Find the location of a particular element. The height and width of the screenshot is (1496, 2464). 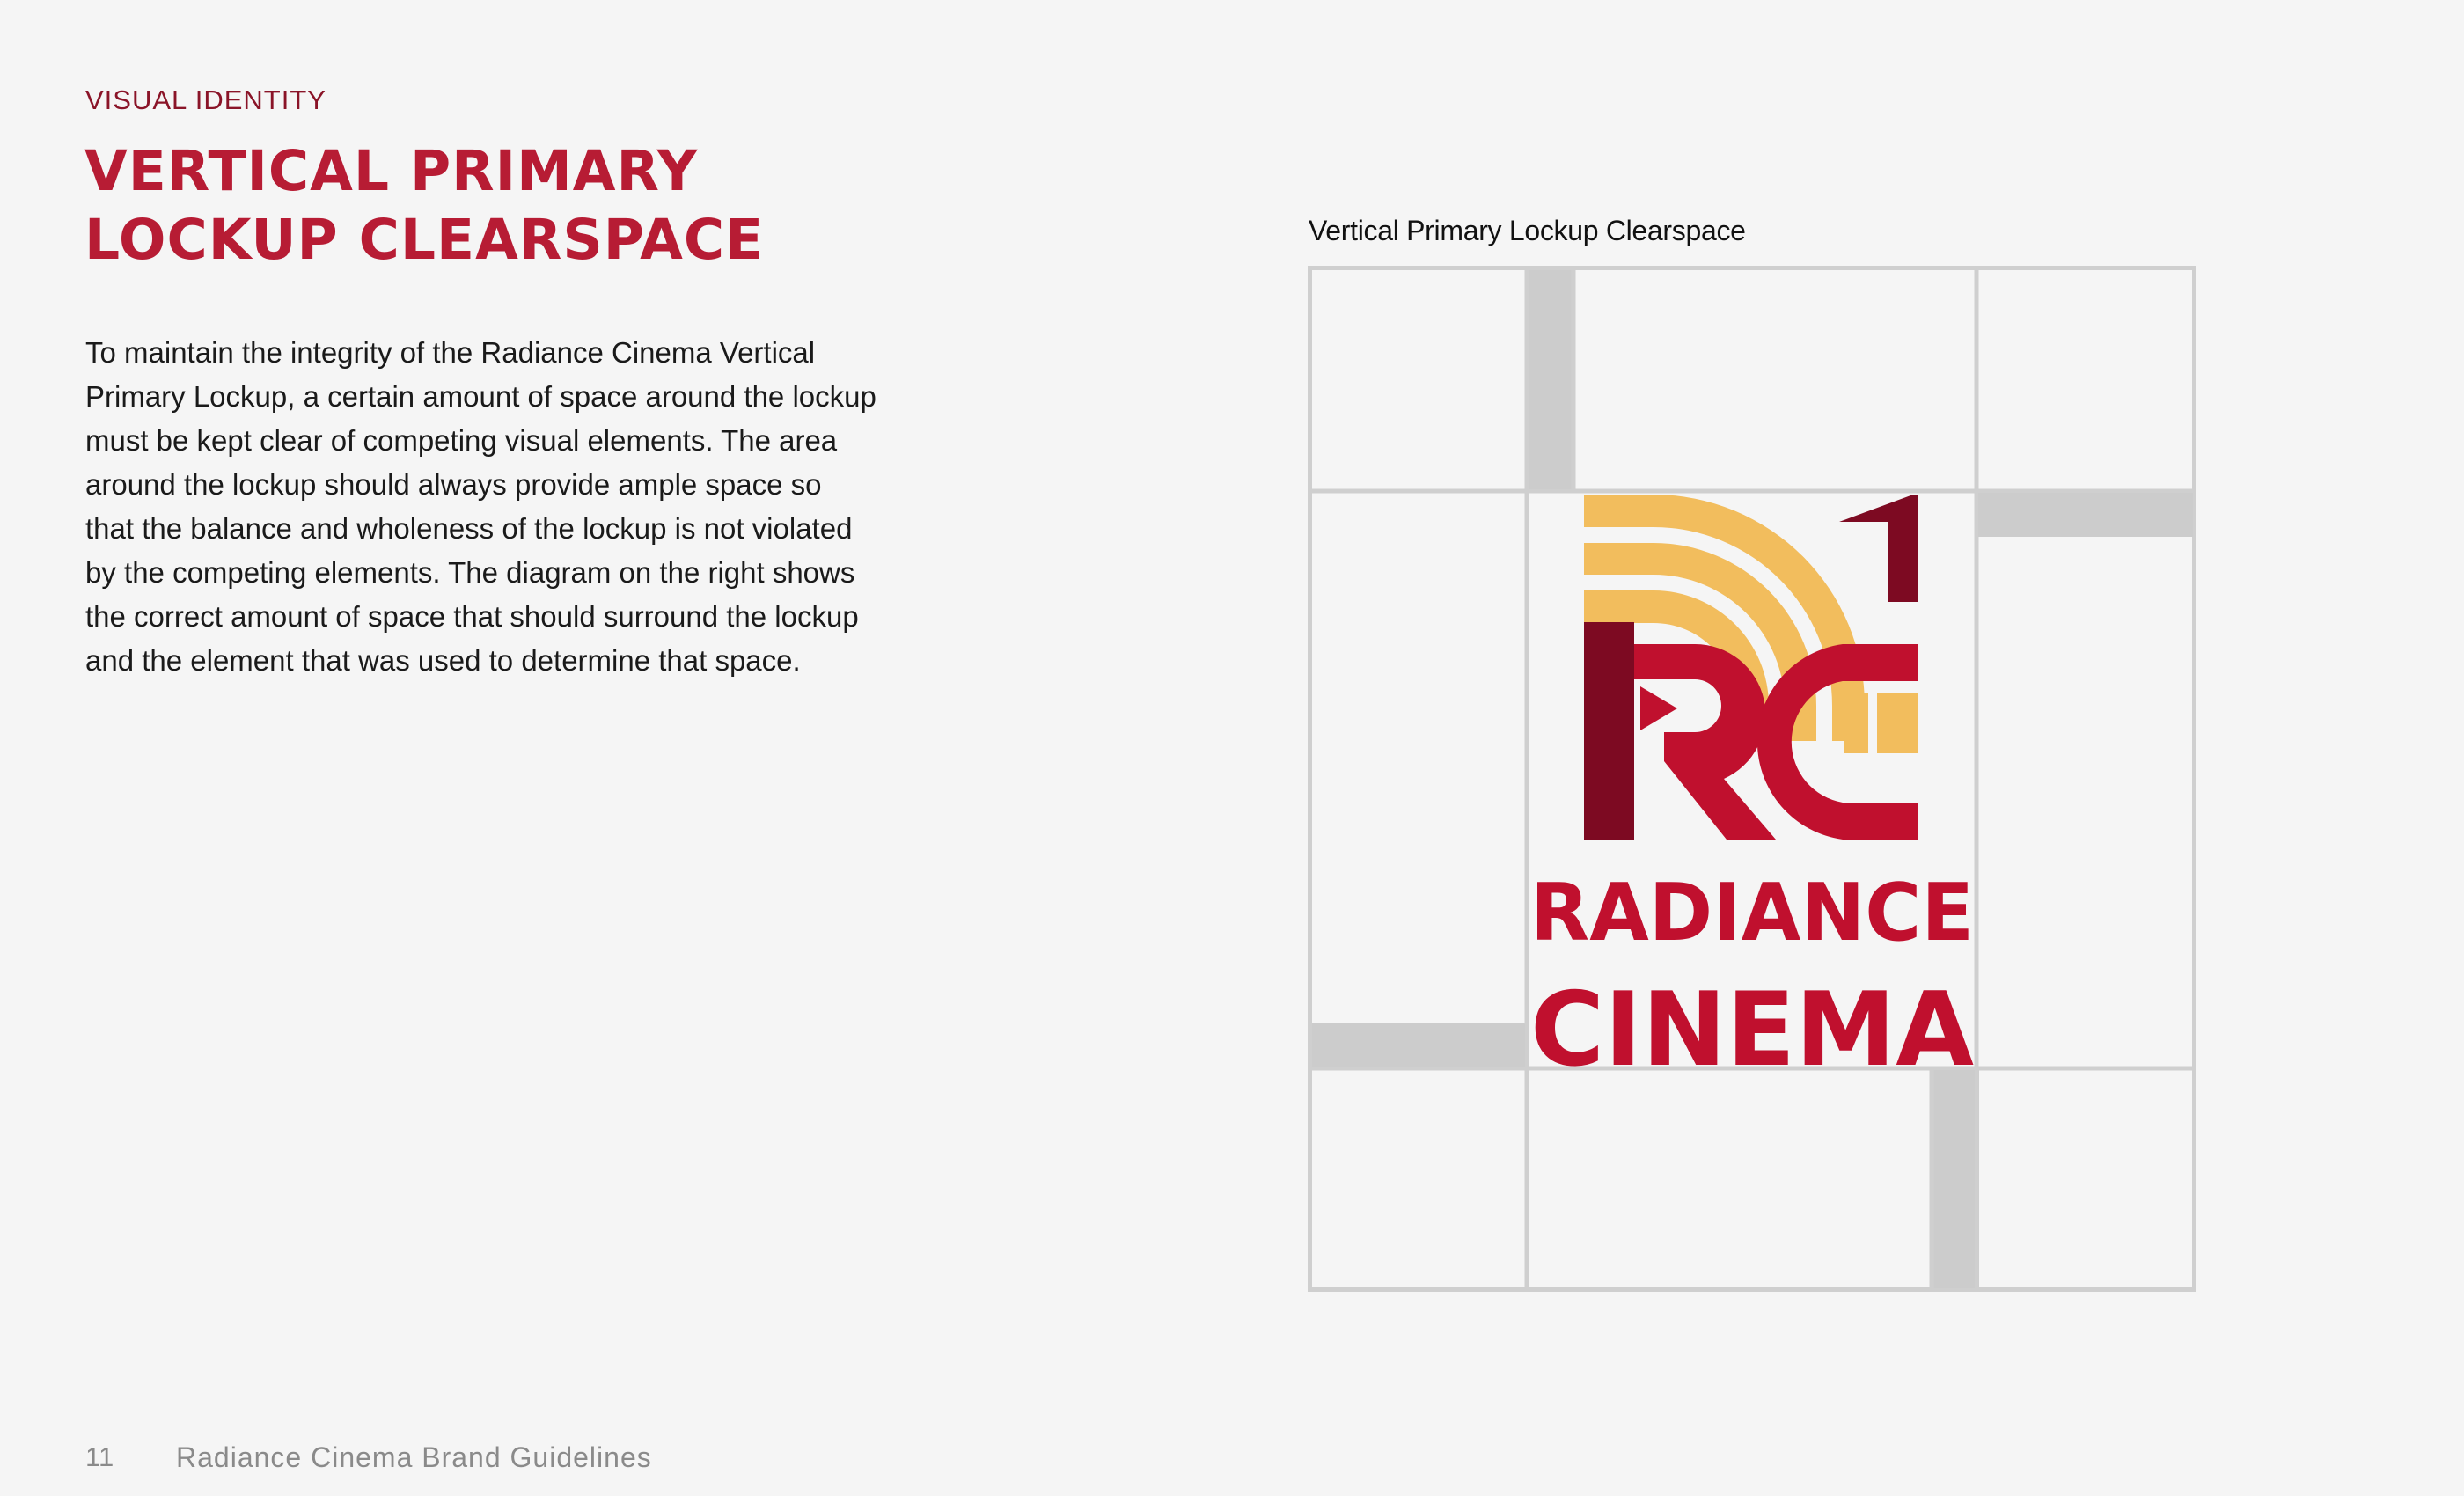

diagram-caption: Vertical Primary Lockup Clearspace is located at coordinates (1528, 230).